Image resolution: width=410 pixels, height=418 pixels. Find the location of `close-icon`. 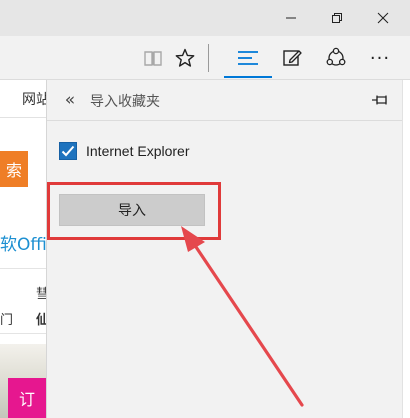

close-icon is located at coordinates (383, 18).